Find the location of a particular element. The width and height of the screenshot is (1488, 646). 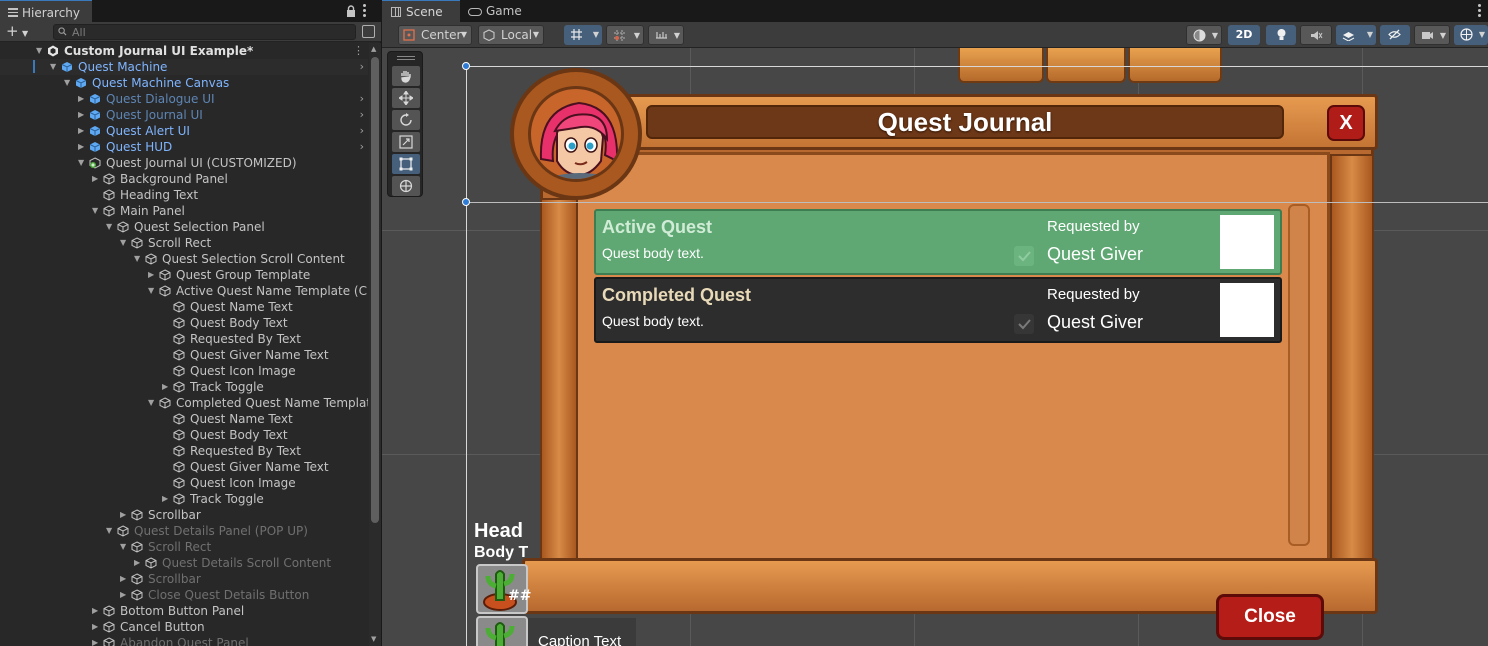

gizmos-dropdown: ▼ is located at coordinates (1471, 35).